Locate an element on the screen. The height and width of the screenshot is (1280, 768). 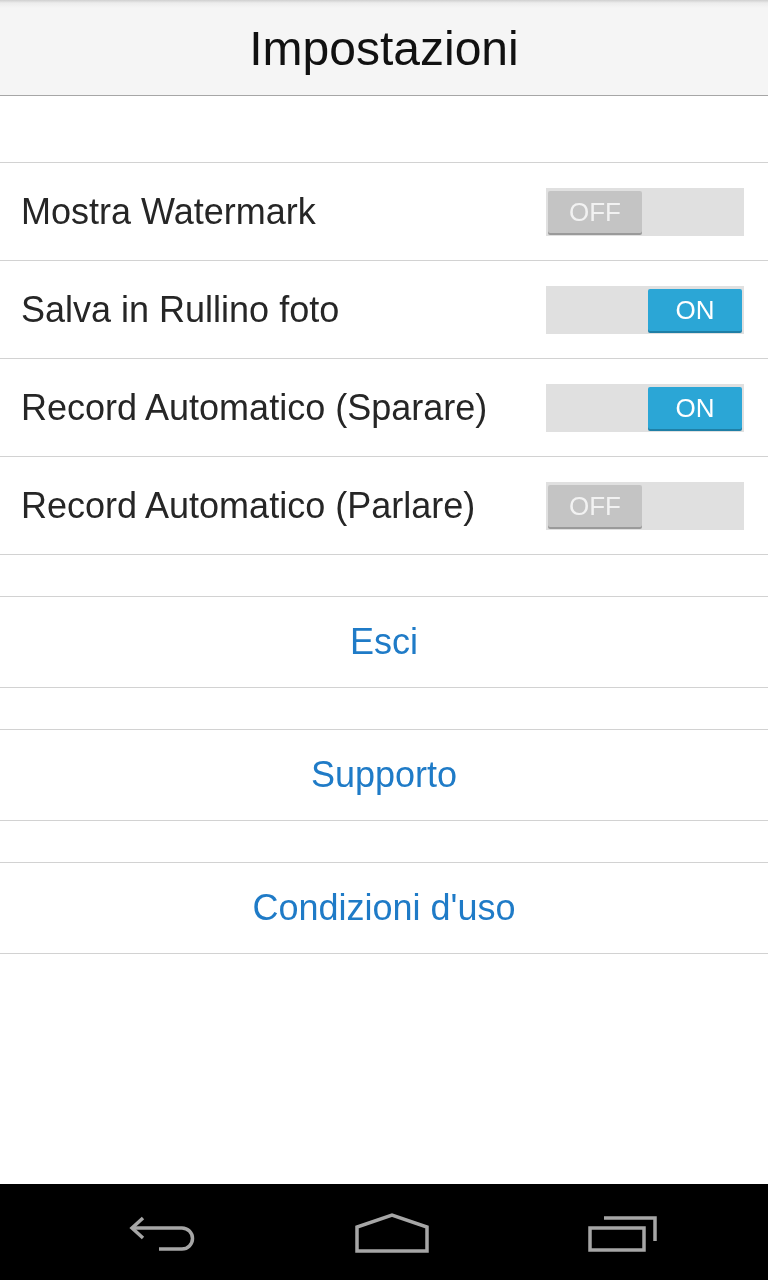
back-icon is located at coordinates (162, 1234).